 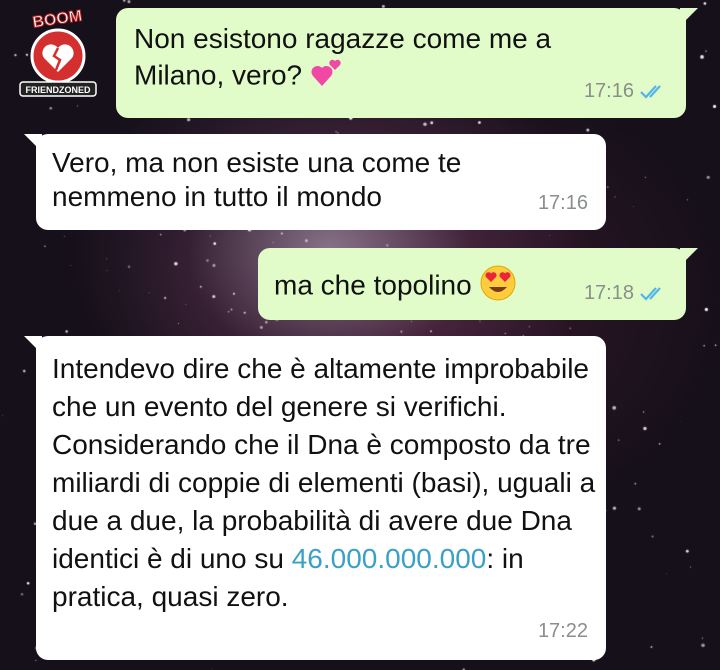 I want to click on logo-top-text: BOOM, so click(x=58, y=19).